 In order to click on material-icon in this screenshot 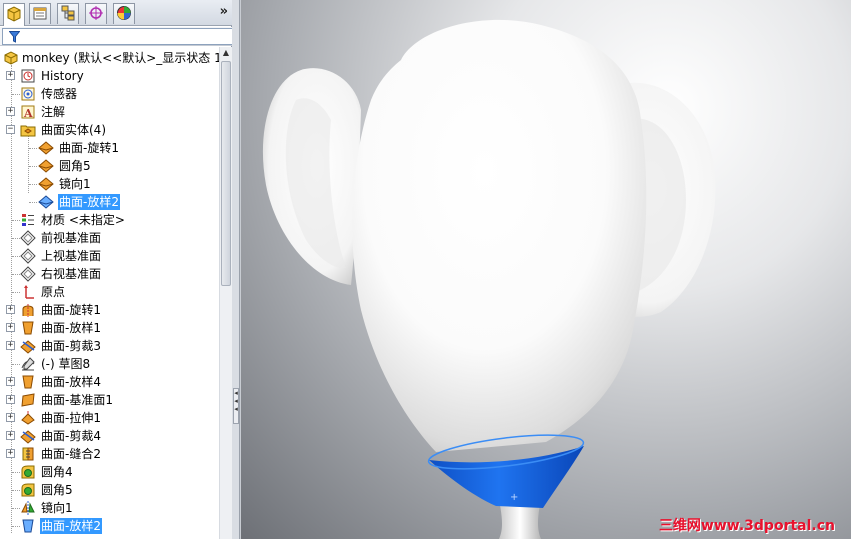, I will do `click(28, 220)`.